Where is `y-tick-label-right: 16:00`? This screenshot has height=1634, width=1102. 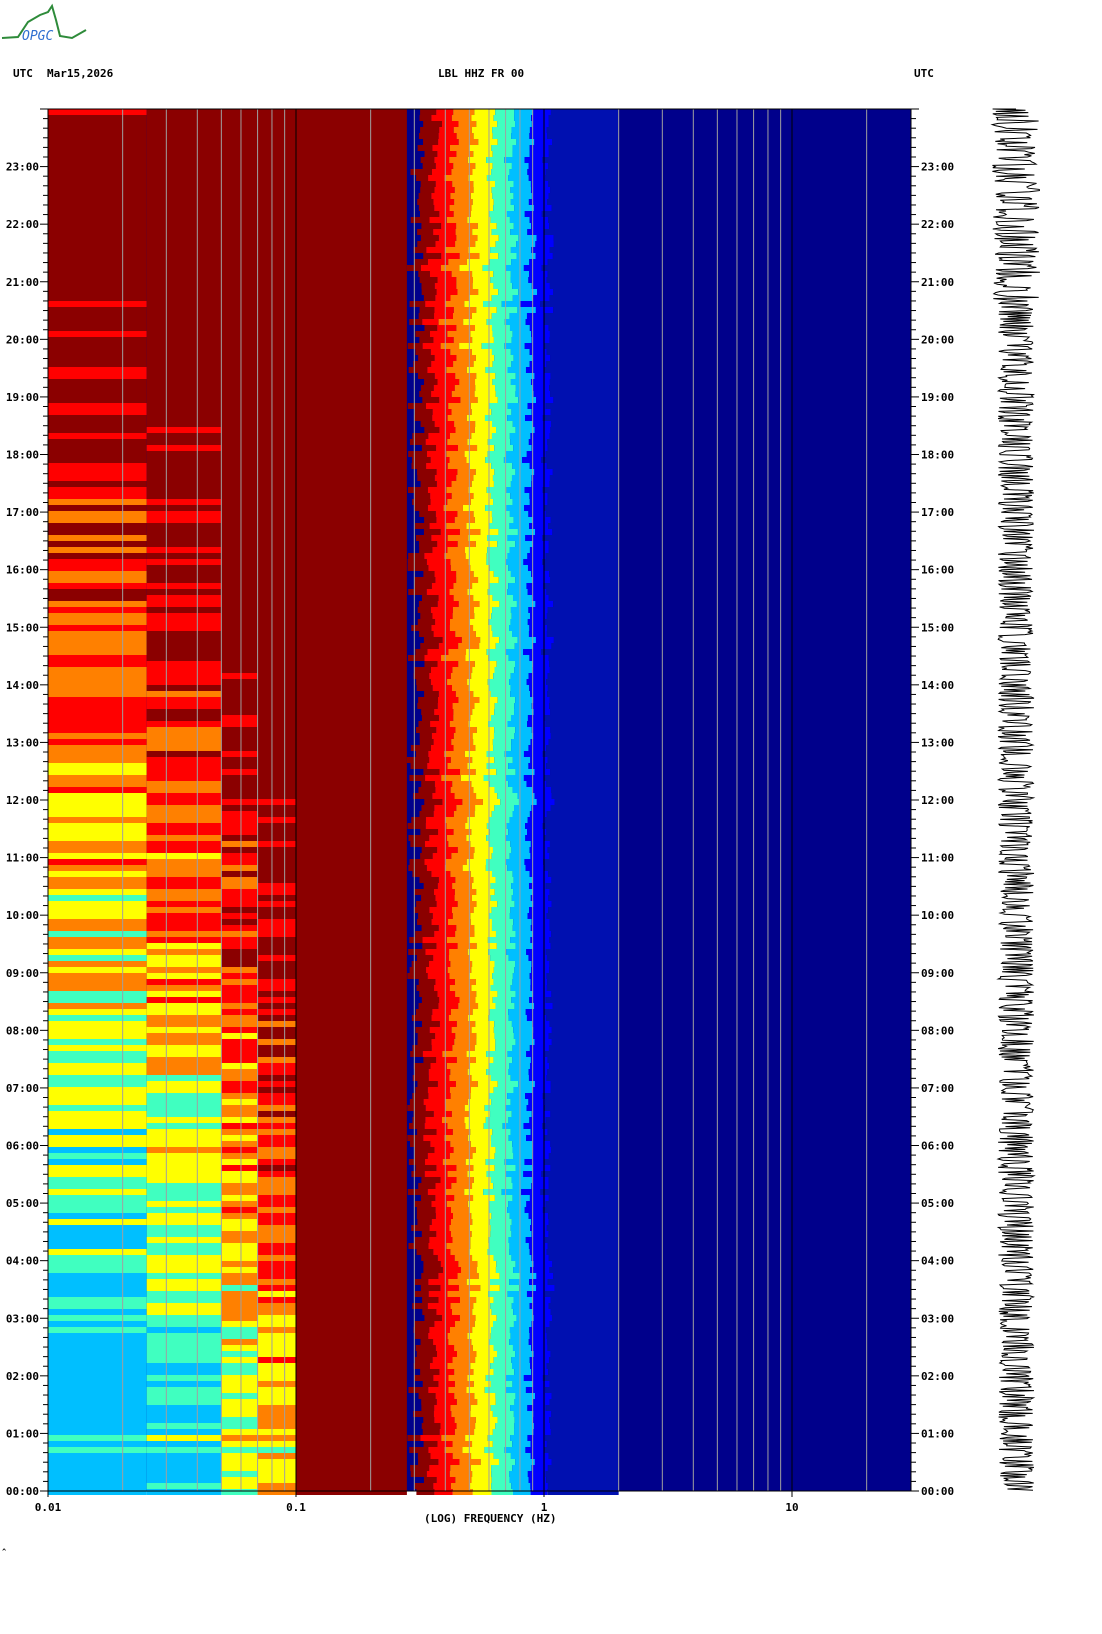
y-tick-label-right: 16:00 is located at coordinates (937, 570).